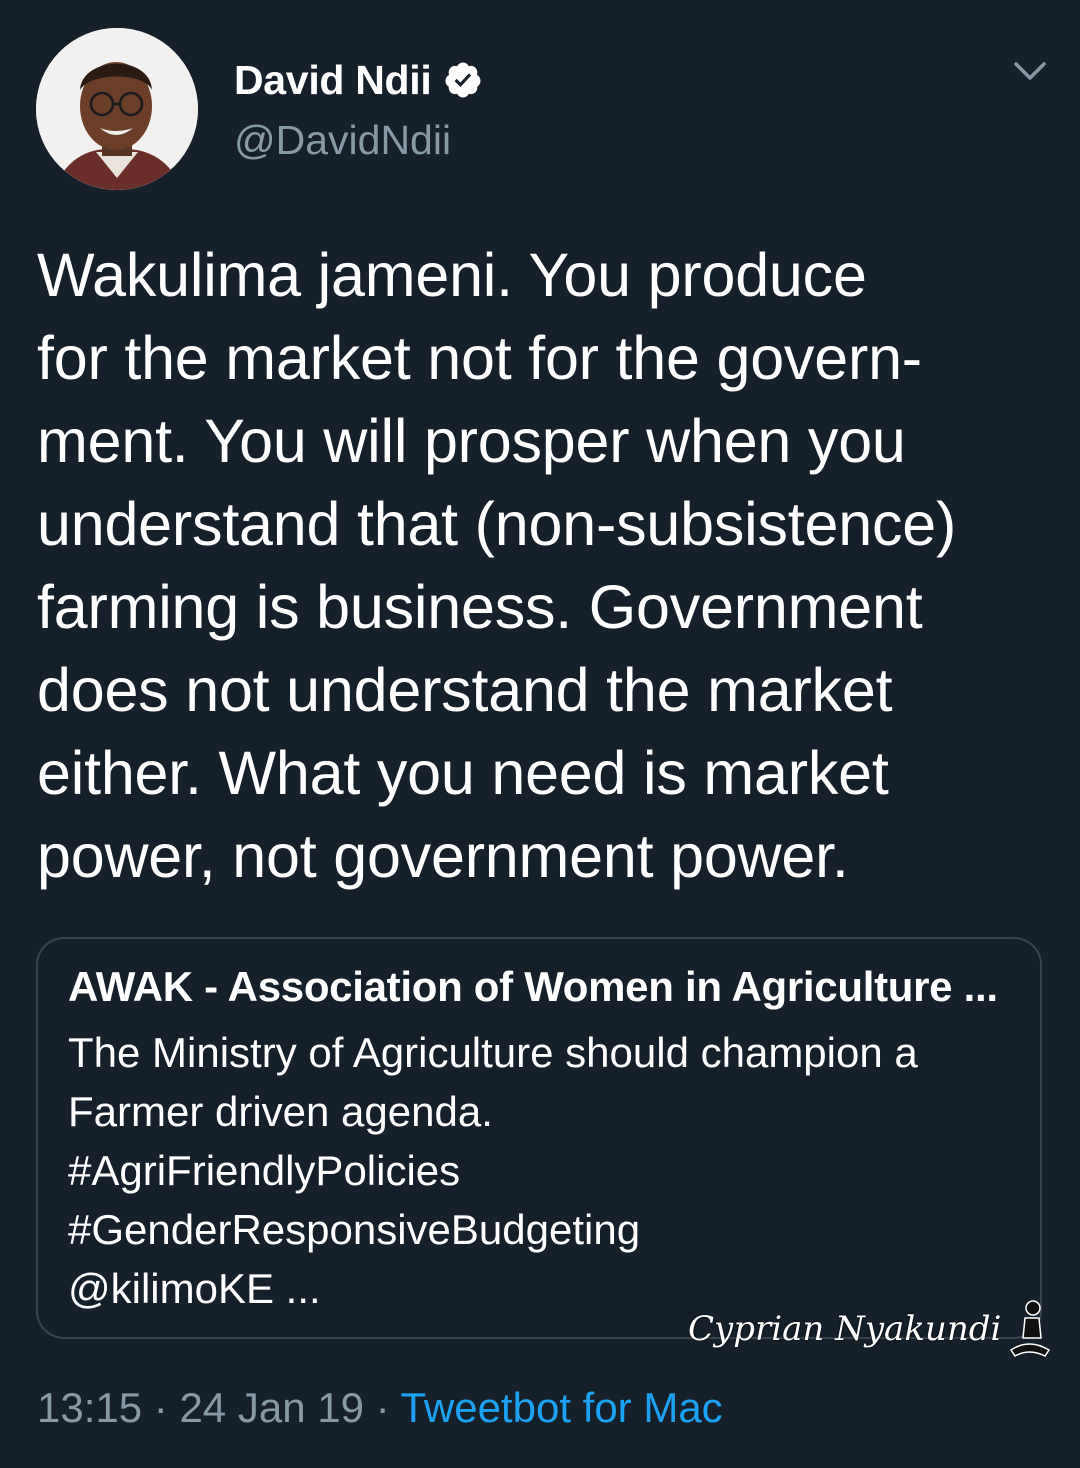 Image resolution: width=1080 pixels, height=1468 pixels. I want to click on avatar-portrait, so click(117, 109).